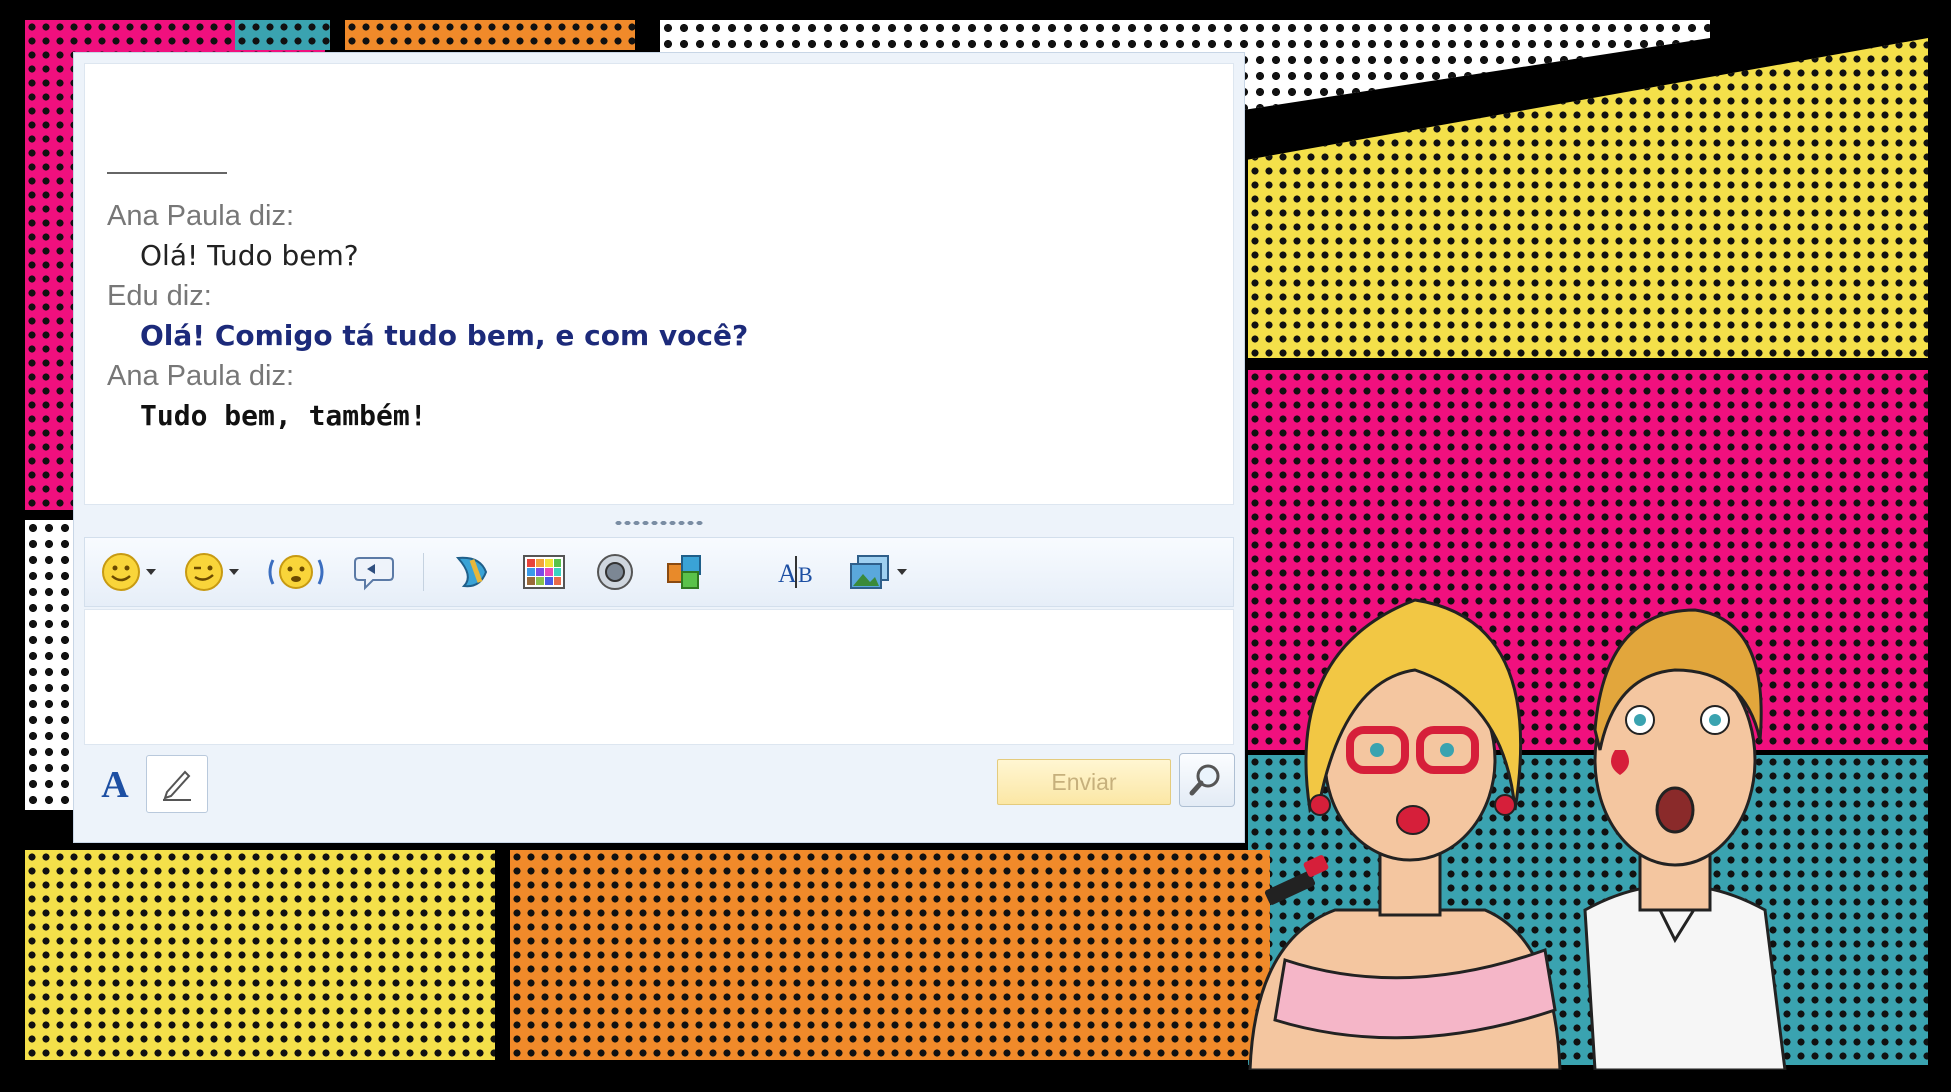 Image resolution: width=1951 pixels, height=1092 pixels. Describe the element at coordinates (50, 665) in the screenshot. I see `white-dot-panel-left` at that location.